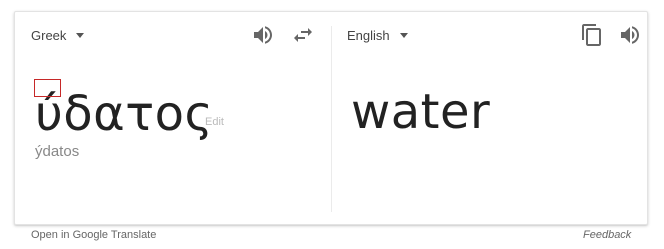  What do you see at coordinates (47, 88) in the screenshot?
I see `accent-highlight-box` at bounding box center [47, 88].